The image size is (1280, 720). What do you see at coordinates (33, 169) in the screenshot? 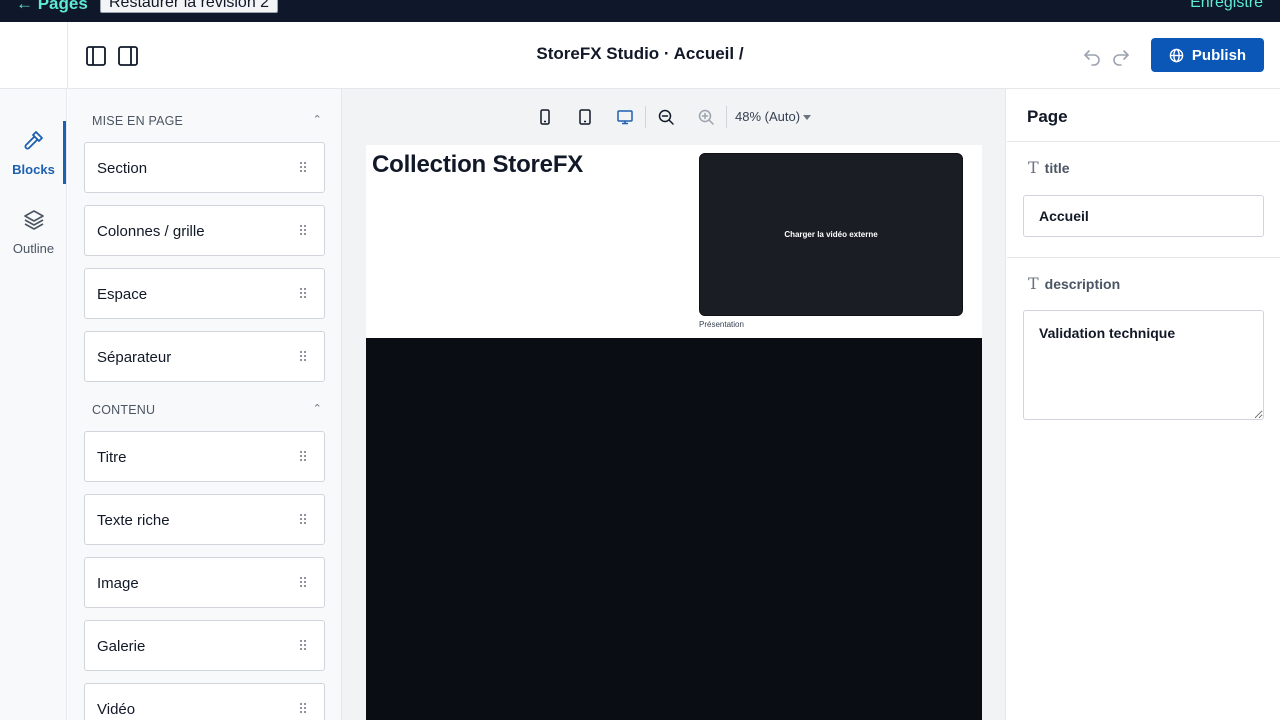
I see `rail-item-label: Blocks` at bounding box center [33, 169].